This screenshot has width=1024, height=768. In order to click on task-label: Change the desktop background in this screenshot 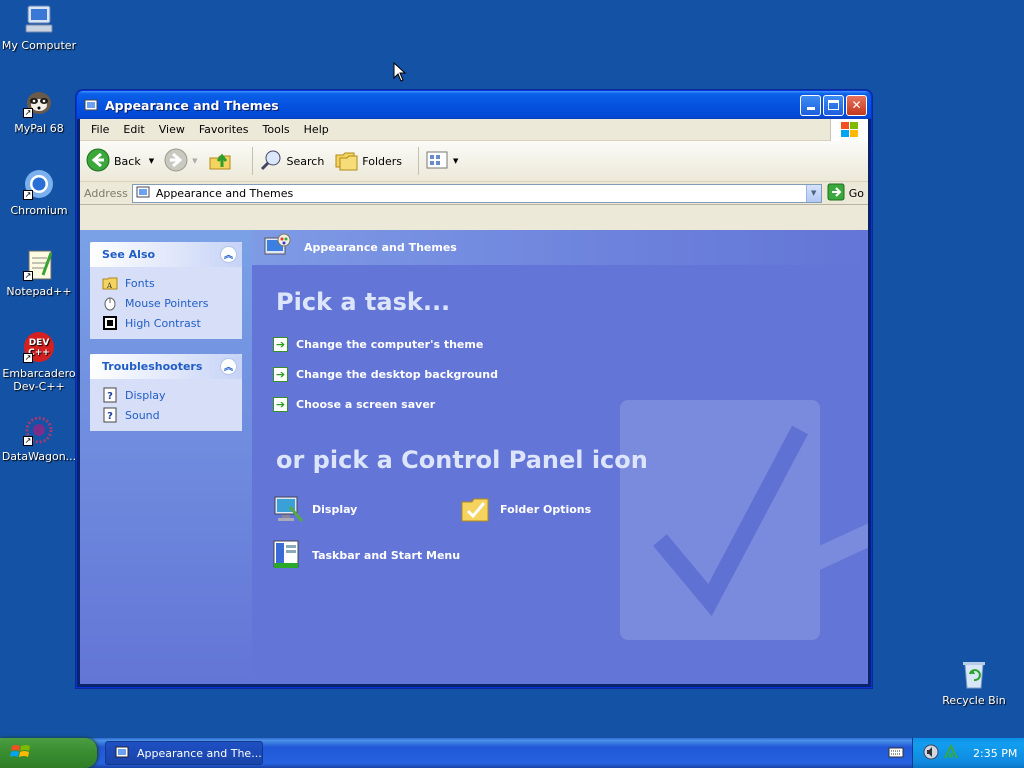, I will do `click(397, 374)`.